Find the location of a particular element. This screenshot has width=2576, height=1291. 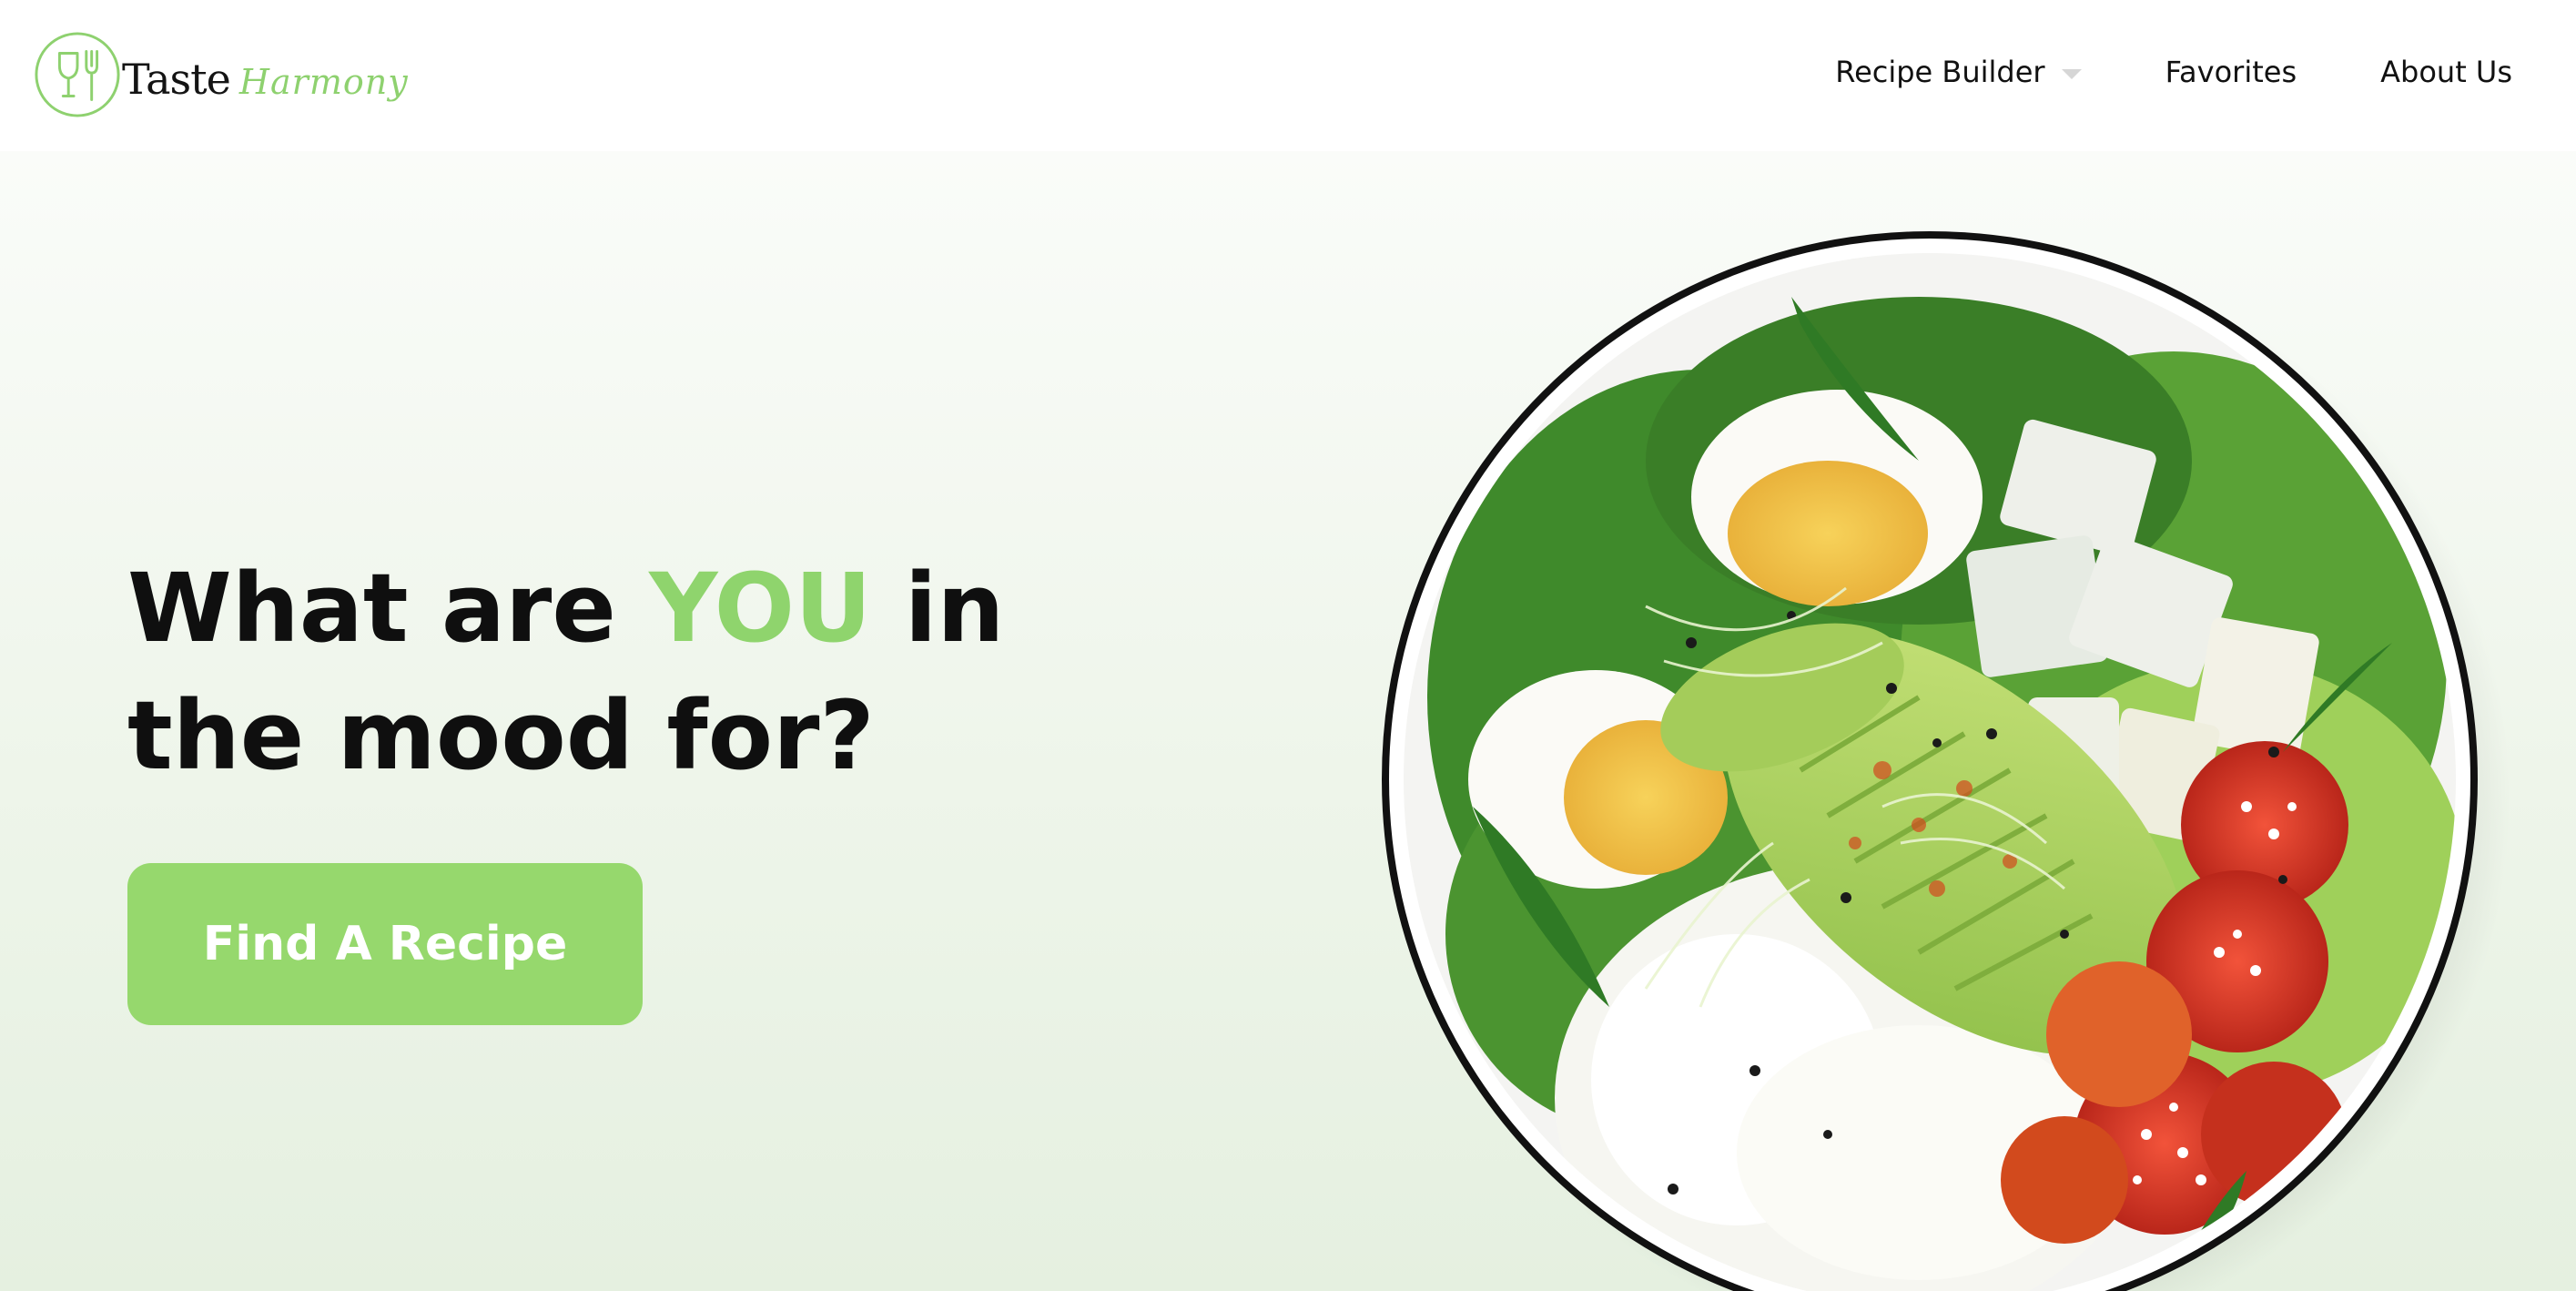

brand-word-harmony: Harmony is located at coordinates (323, 82).